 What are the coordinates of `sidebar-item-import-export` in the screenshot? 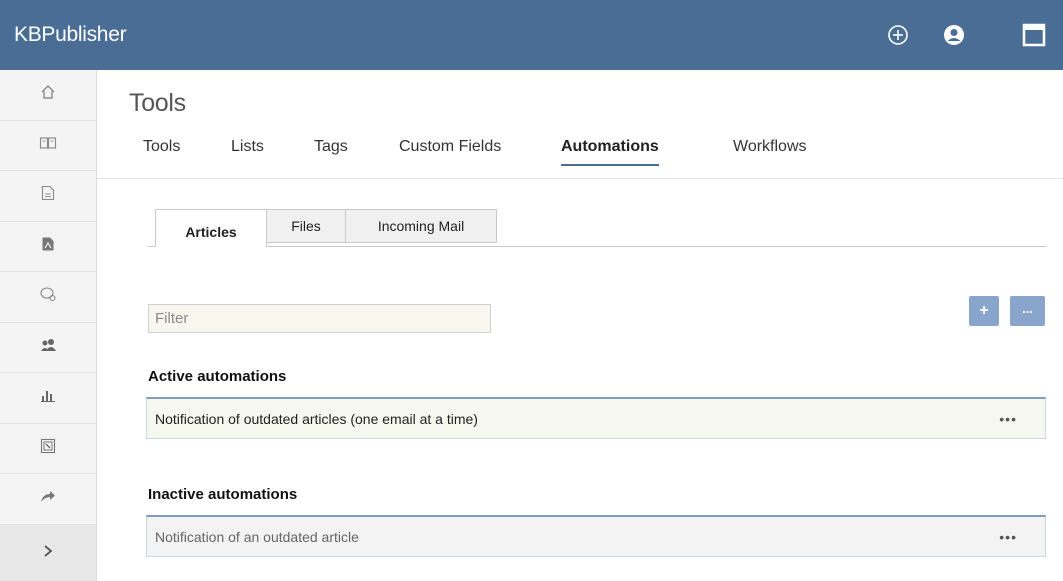 It's located at (48, 449).